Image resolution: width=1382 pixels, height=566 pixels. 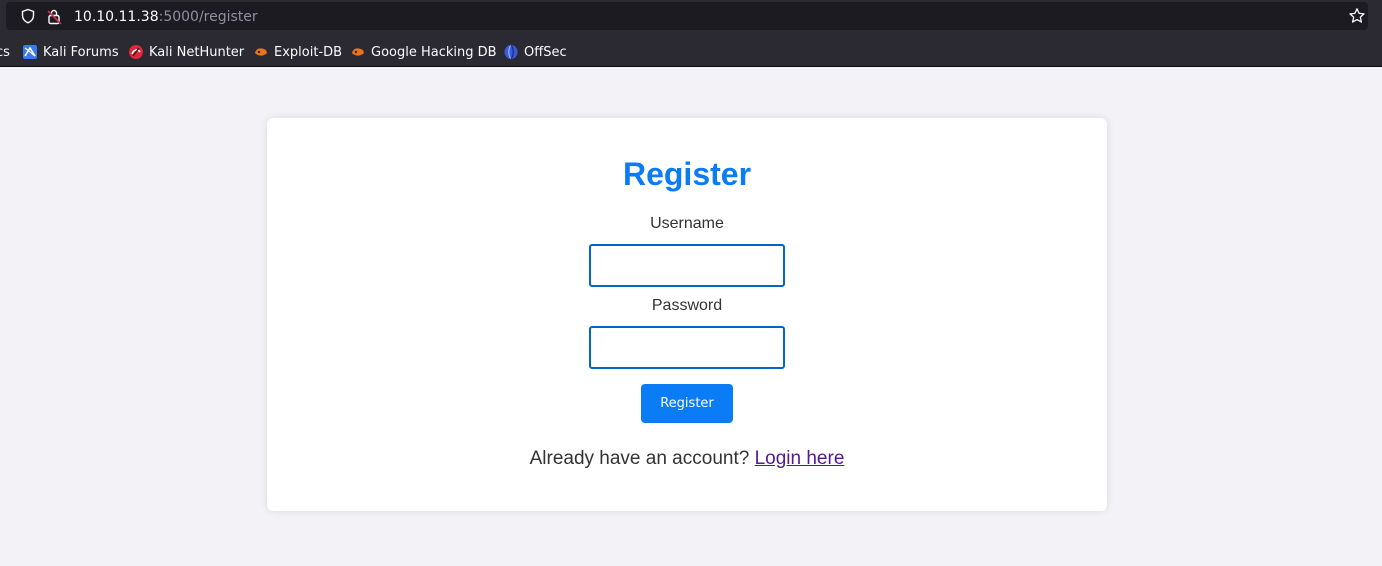 What do you see at coordinates (639, 458) in the screenshot?
I see `login-prompt-text: Already have an account?` at bounding box center [639, 458].